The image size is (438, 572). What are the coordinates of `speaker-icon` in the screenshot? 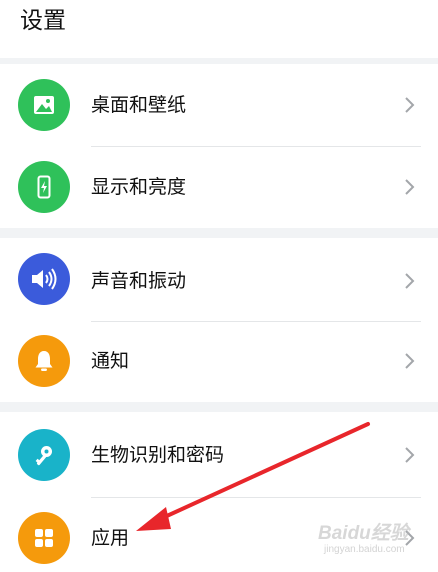 It's located at (44, 279).